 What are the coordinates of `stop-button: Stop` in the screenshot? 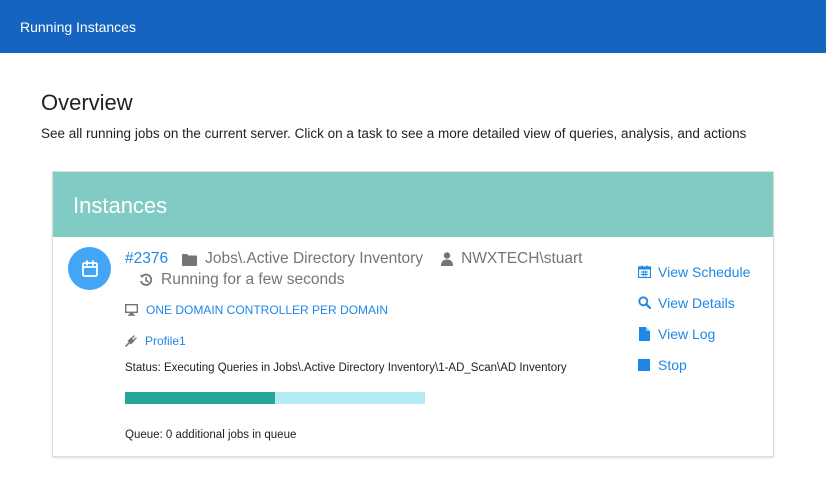 It's located at (693, 364).